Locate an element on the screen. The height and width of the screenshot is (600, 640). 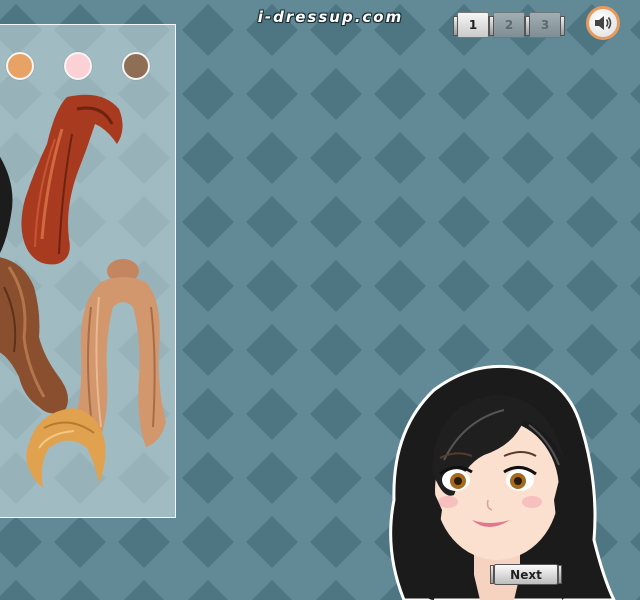
sound-toggle-button is located at coordinates (603, 23).